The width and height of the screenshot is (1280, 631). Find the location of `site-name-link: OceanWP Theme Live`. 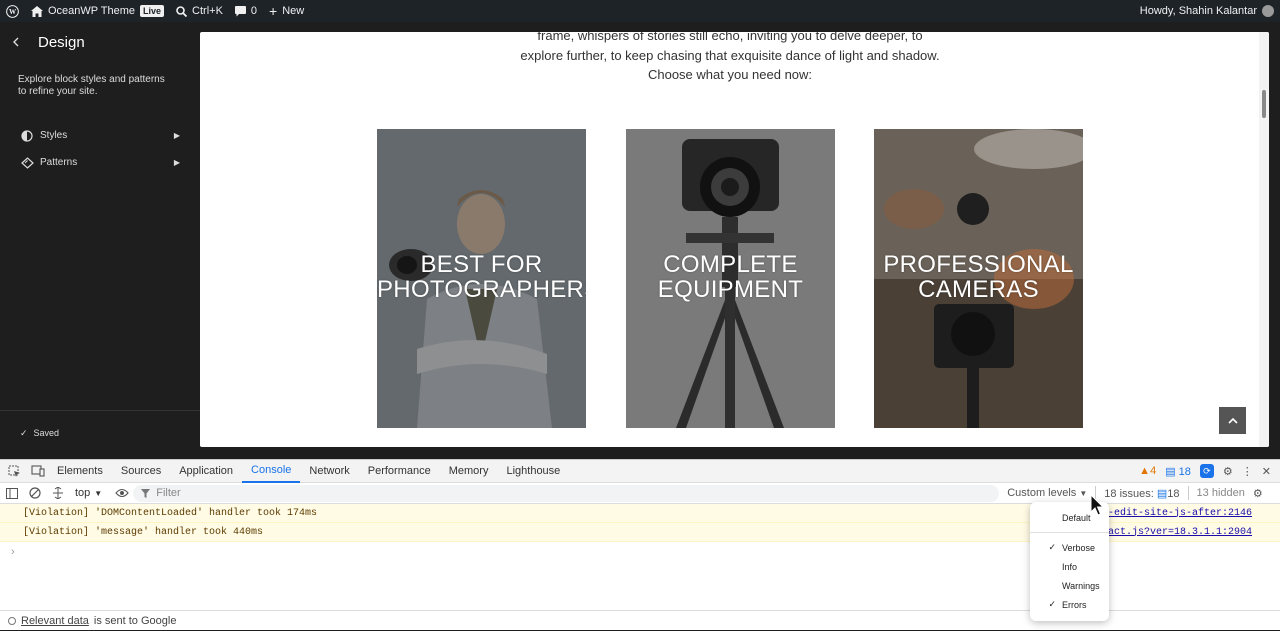

site-name-link: OceanWP Theme Live is located at coordinates (97, 11).